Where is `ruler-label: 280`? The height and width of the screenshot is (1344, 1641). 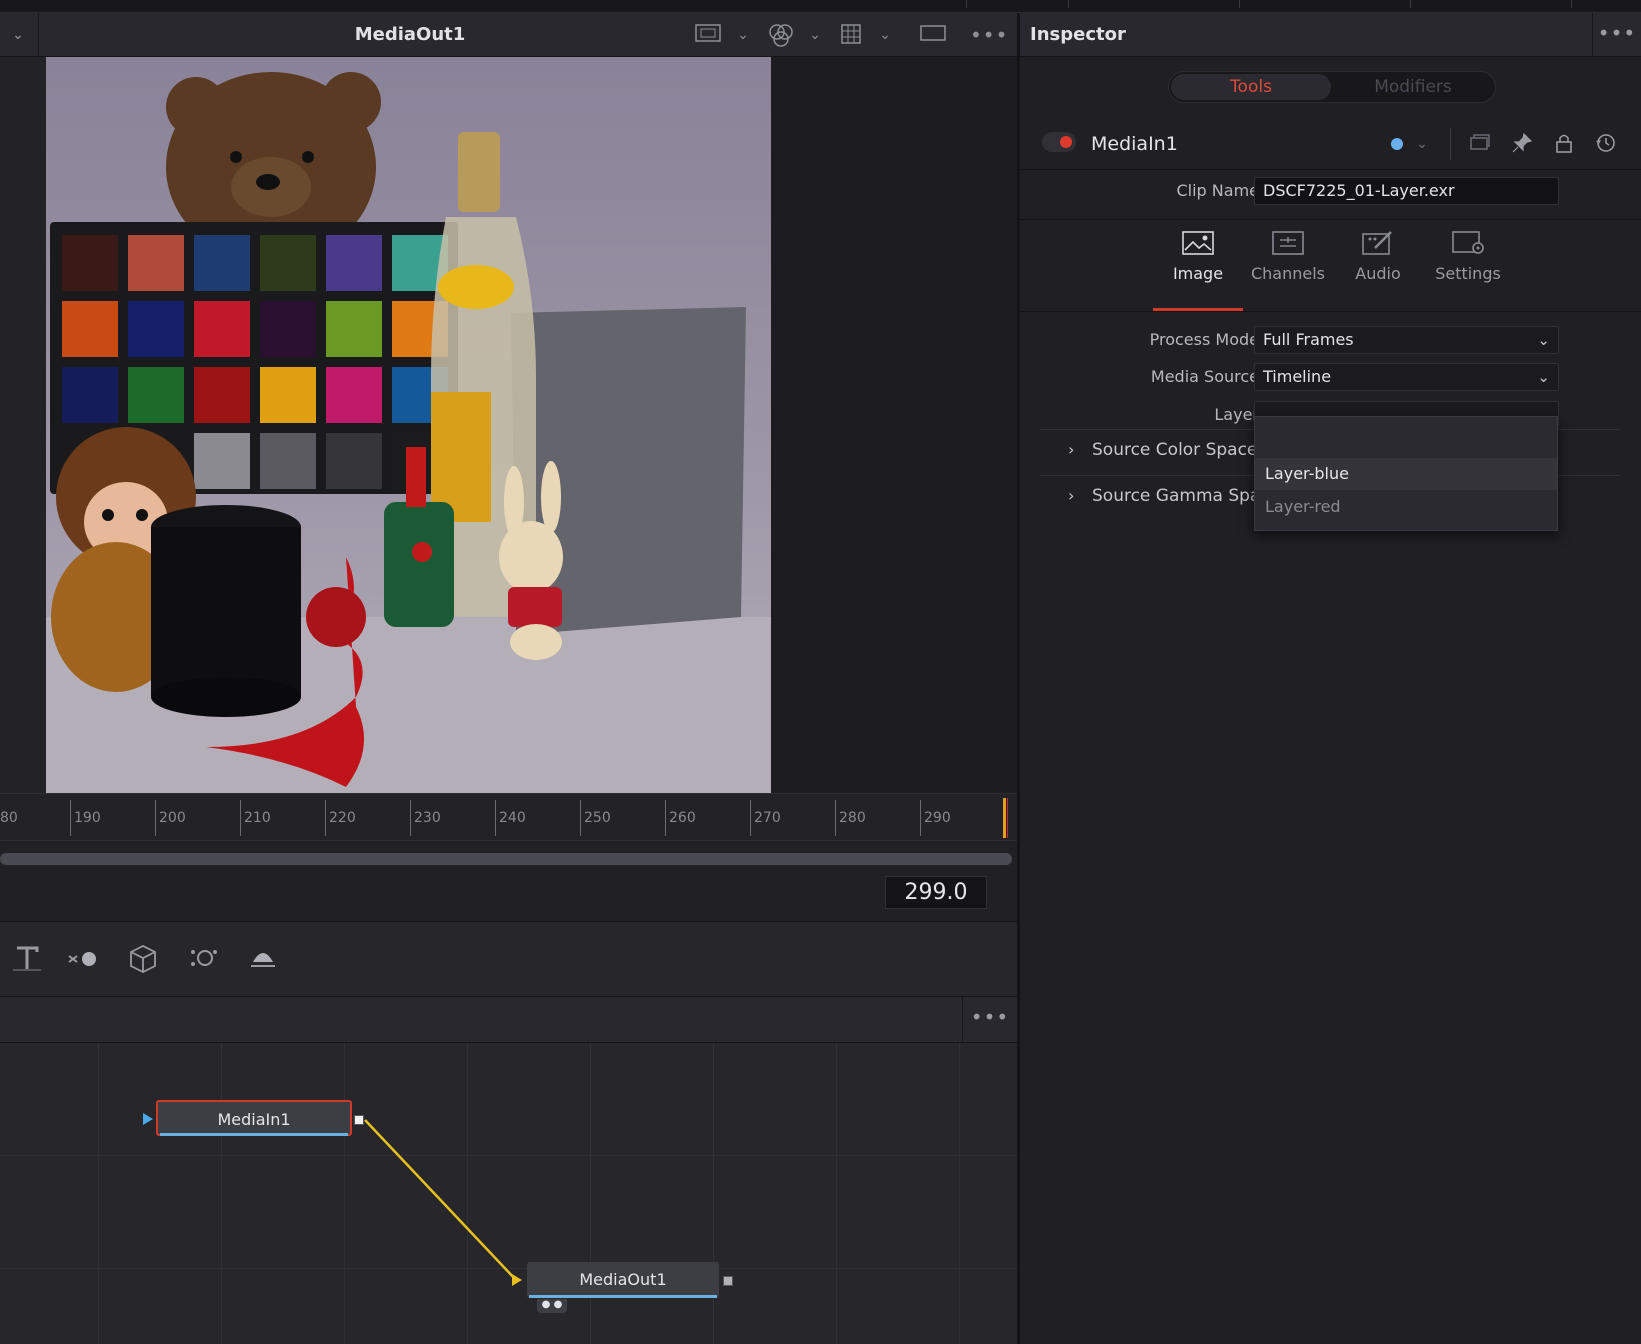 ruler-label: 280 is located at coordinates (852, 818).